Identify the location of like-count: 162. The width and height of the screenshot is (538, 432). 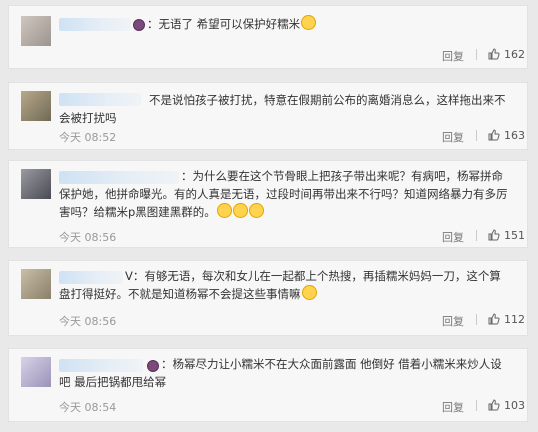
(514, 54).